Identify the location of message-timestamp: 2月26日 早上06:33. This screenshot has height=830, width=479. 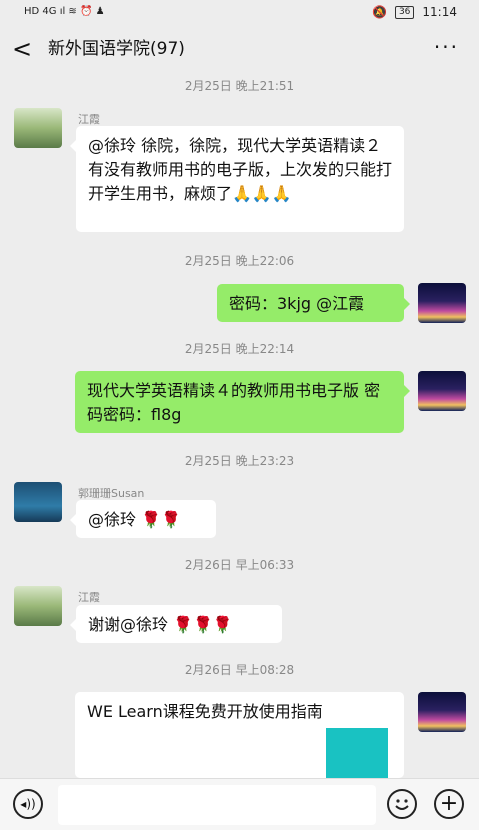
(239, 565).